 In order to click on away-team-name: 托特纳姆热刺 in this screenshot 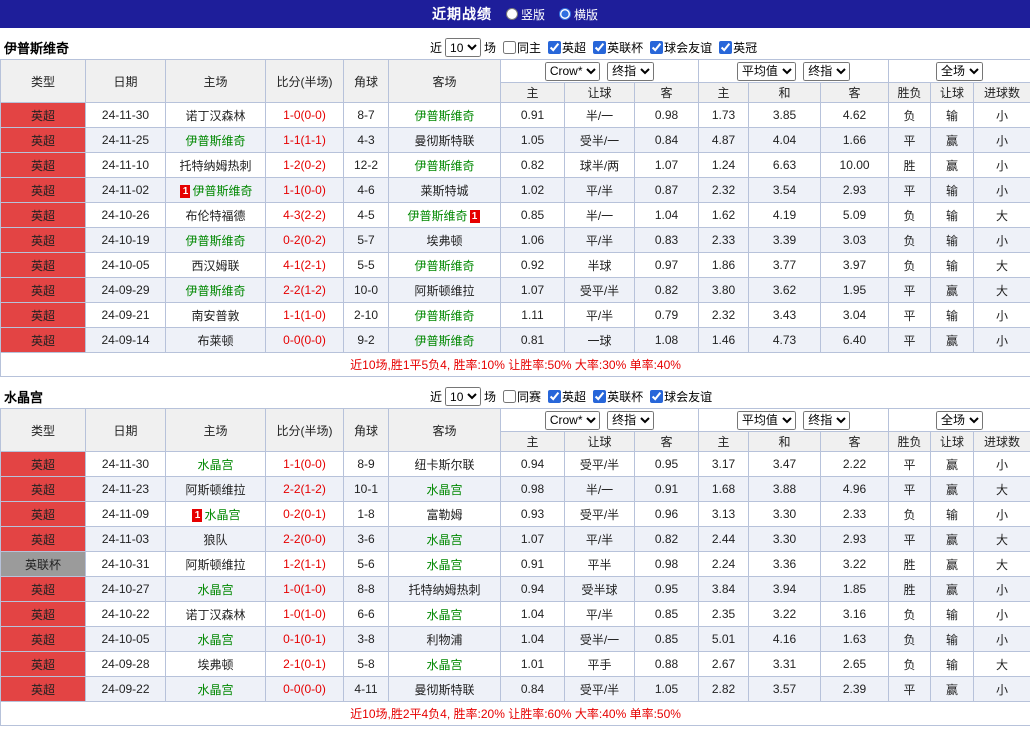, I will do `click(444, 590)`.